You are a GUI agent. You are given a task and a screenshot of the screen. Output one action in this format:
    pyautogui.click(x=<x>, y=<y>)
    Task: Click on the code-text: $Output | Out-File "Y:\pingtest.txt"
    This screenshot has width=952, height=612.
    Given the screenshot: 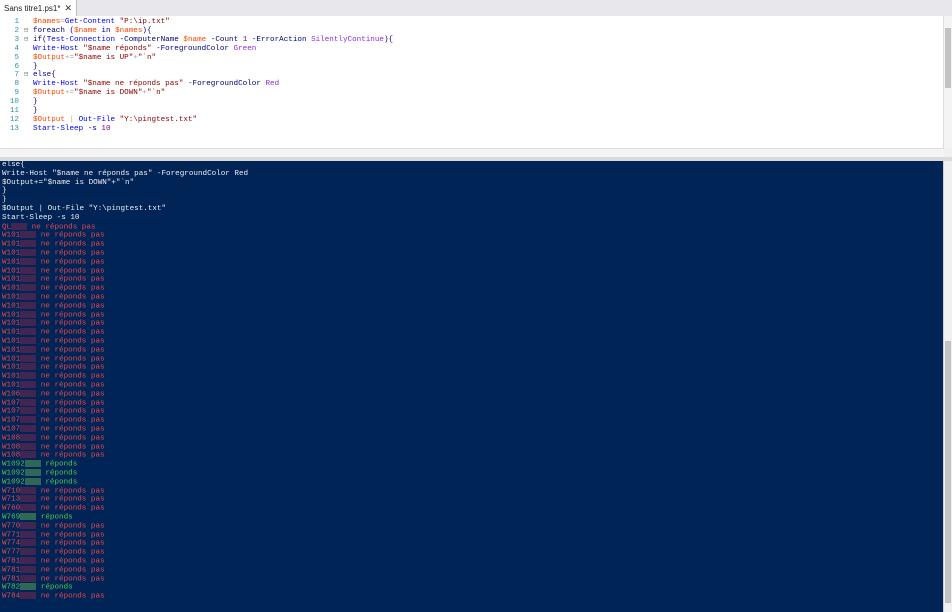 What is the action you would take?
    pyautogui.click(x=115, y=120)
    